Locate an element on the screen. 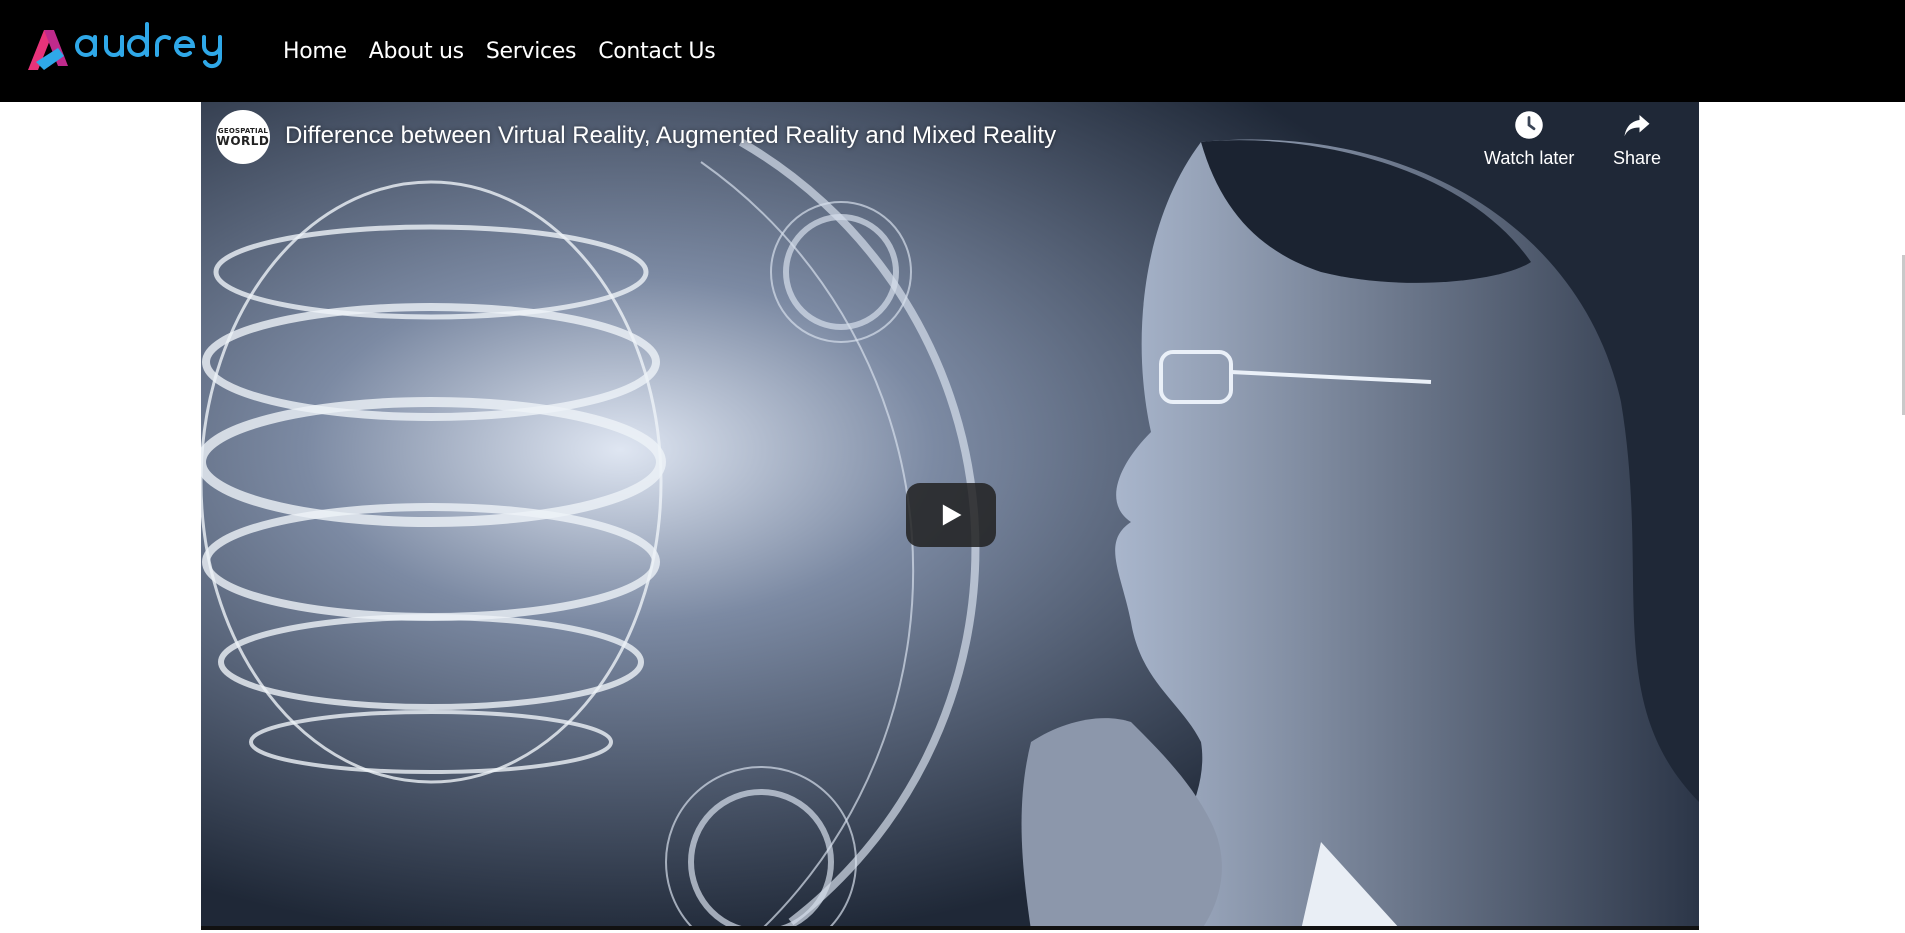  play-button is located at coordinates (951, 515).